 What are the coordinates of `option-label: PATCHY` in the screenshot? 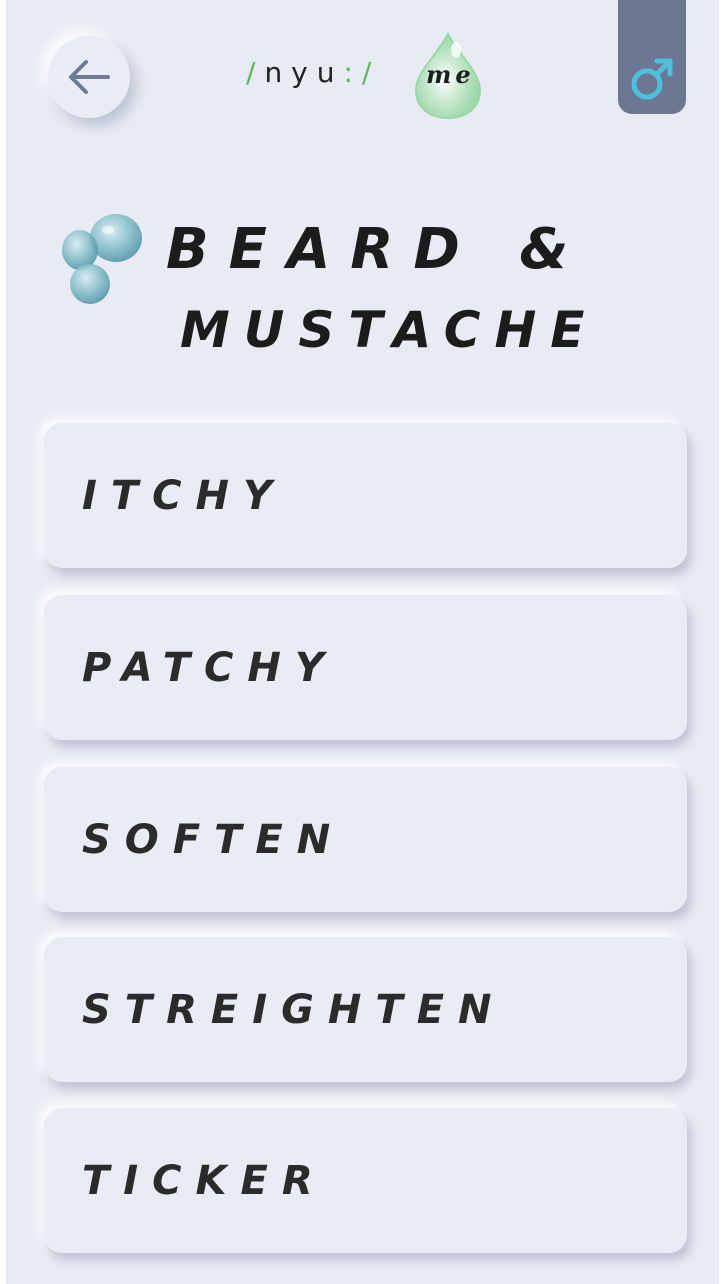 It's located at (210, 667).